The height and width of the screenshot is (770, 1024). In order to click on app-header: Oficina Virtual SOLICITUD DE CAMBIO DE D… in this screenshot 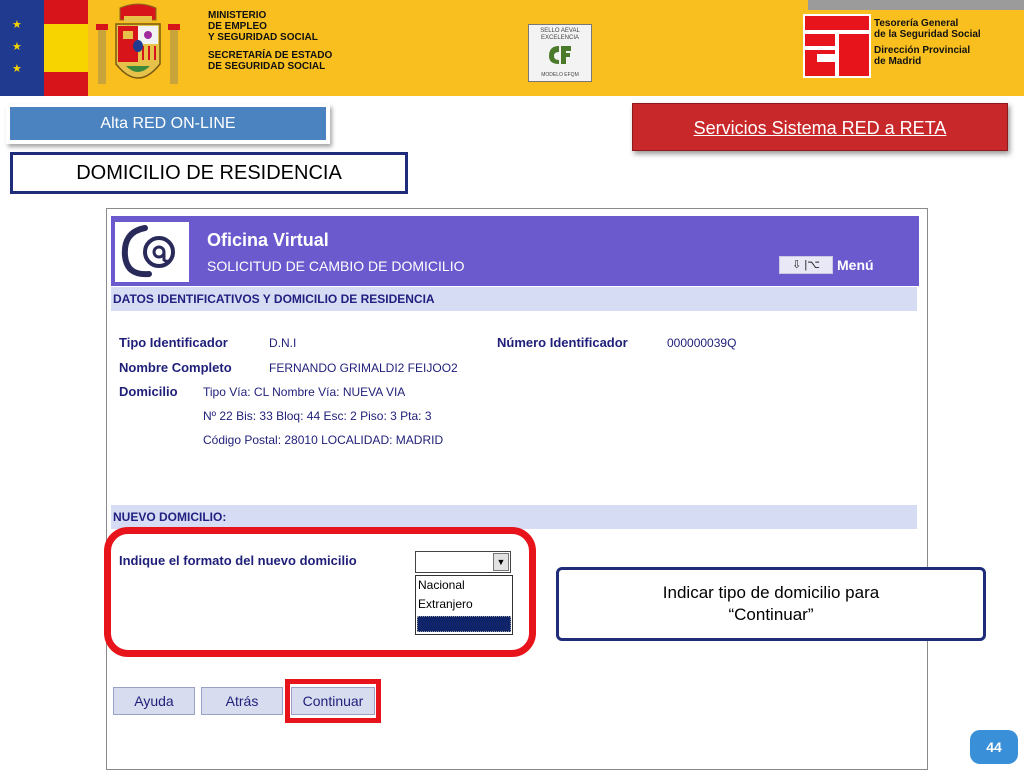, I will do `click(515, 251)`.